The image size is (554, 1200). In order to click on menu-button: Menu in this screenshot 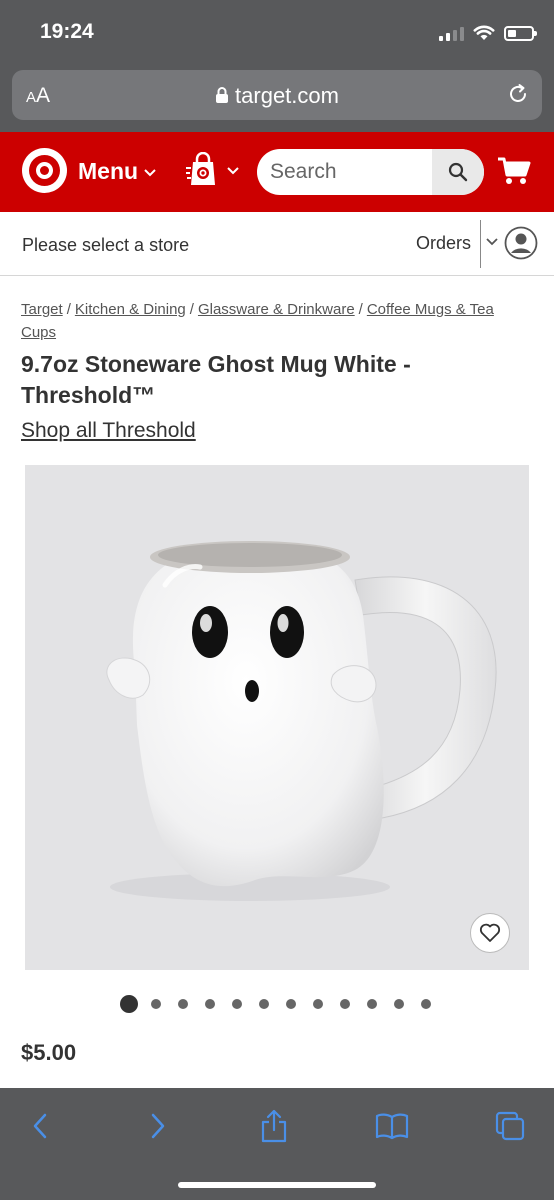, I will do `click(117, 171)`.